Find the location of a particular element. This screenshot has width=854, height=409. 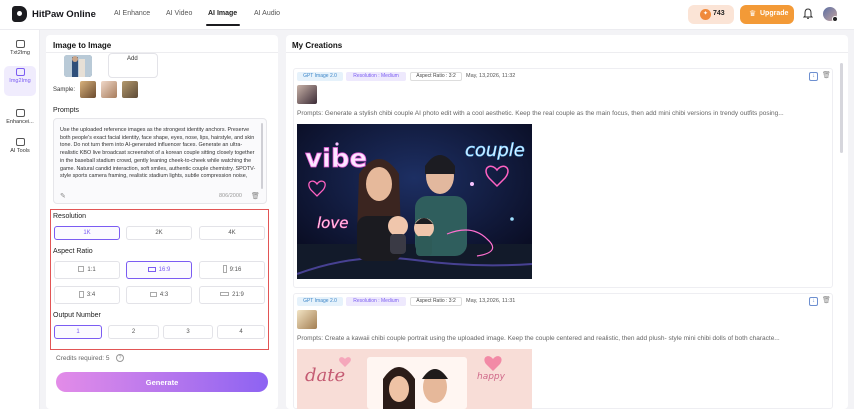

ratio-4-3: 4:3 is located at coordinates (159, 295).